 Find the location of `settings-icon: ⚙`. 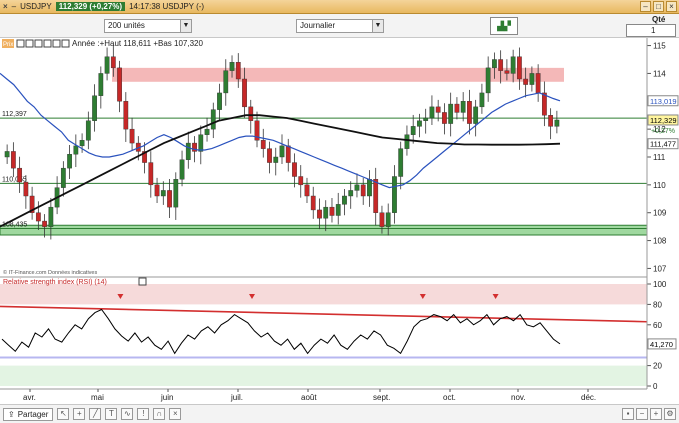

settings-icon: ⚙ is located at coordinates (670, 414).